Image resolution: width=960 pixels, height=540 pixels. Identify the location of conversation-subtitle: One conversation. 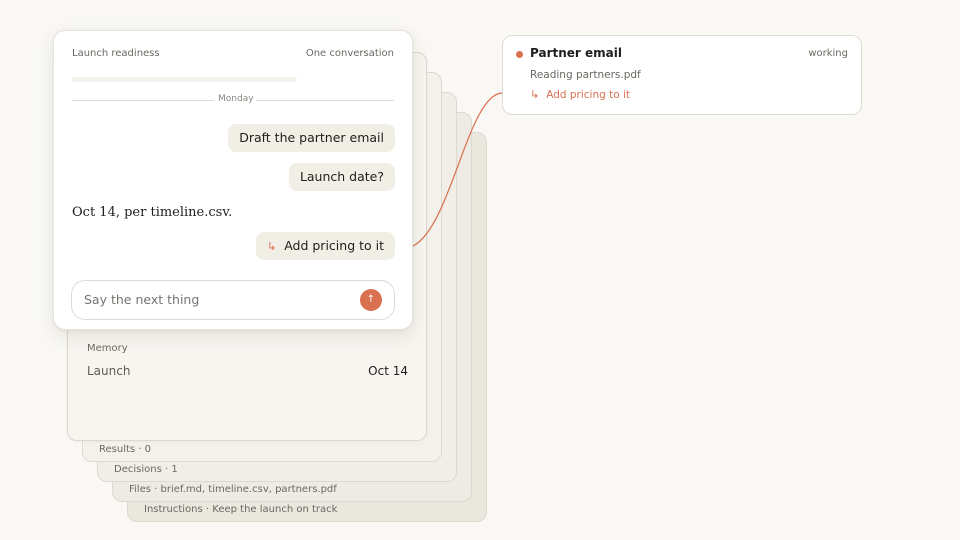
(349, 53).